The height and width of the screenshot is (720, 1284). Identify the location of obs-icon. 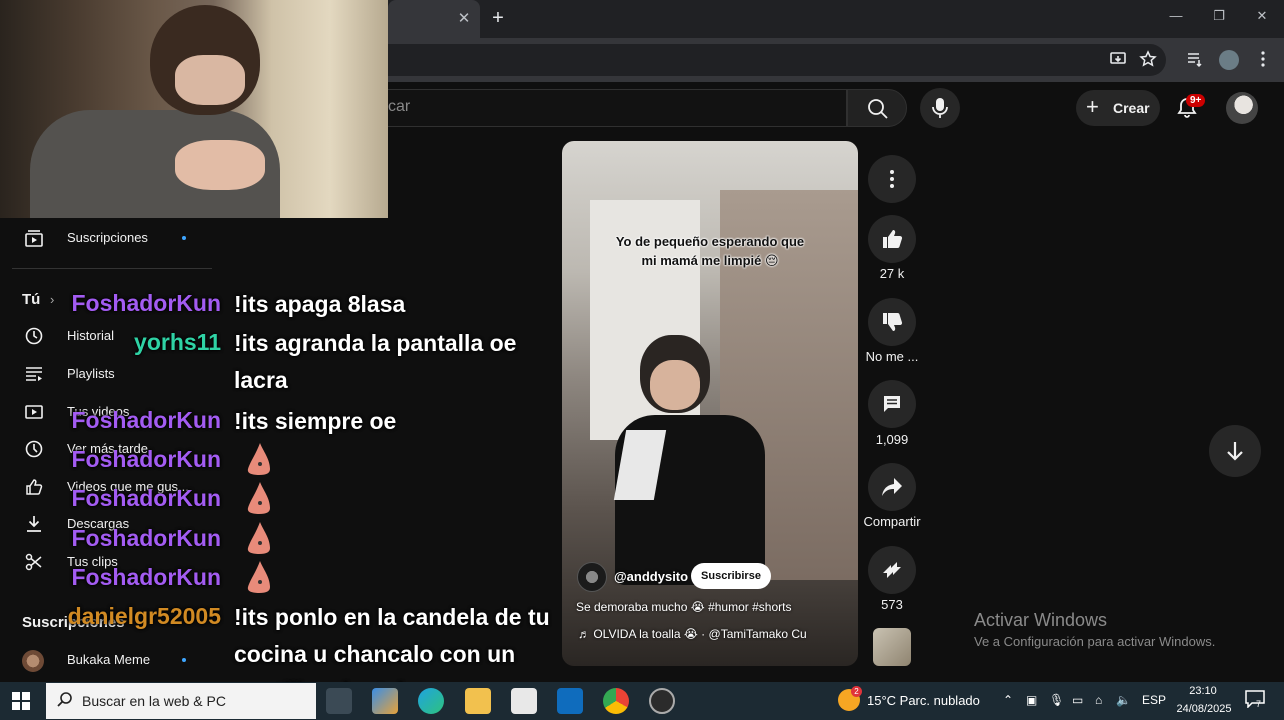
(662, 701).